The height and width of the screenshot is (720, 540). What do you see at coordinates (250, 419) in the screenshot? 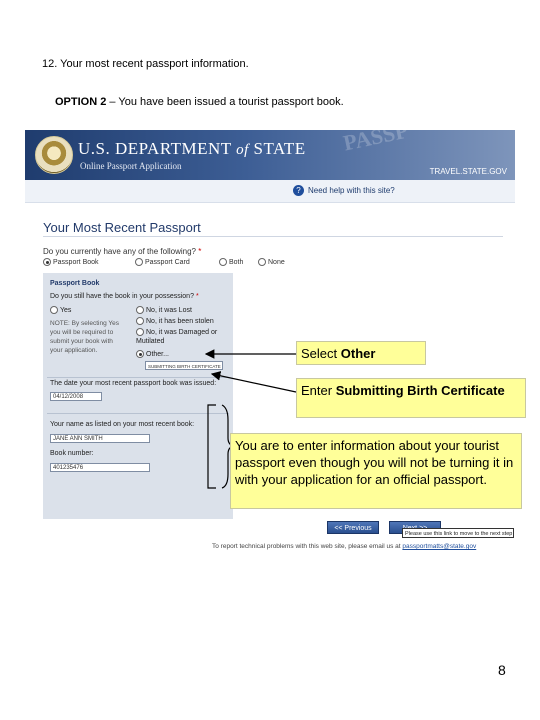
I see `annotation-arrows` at bounding box center [250, 419].